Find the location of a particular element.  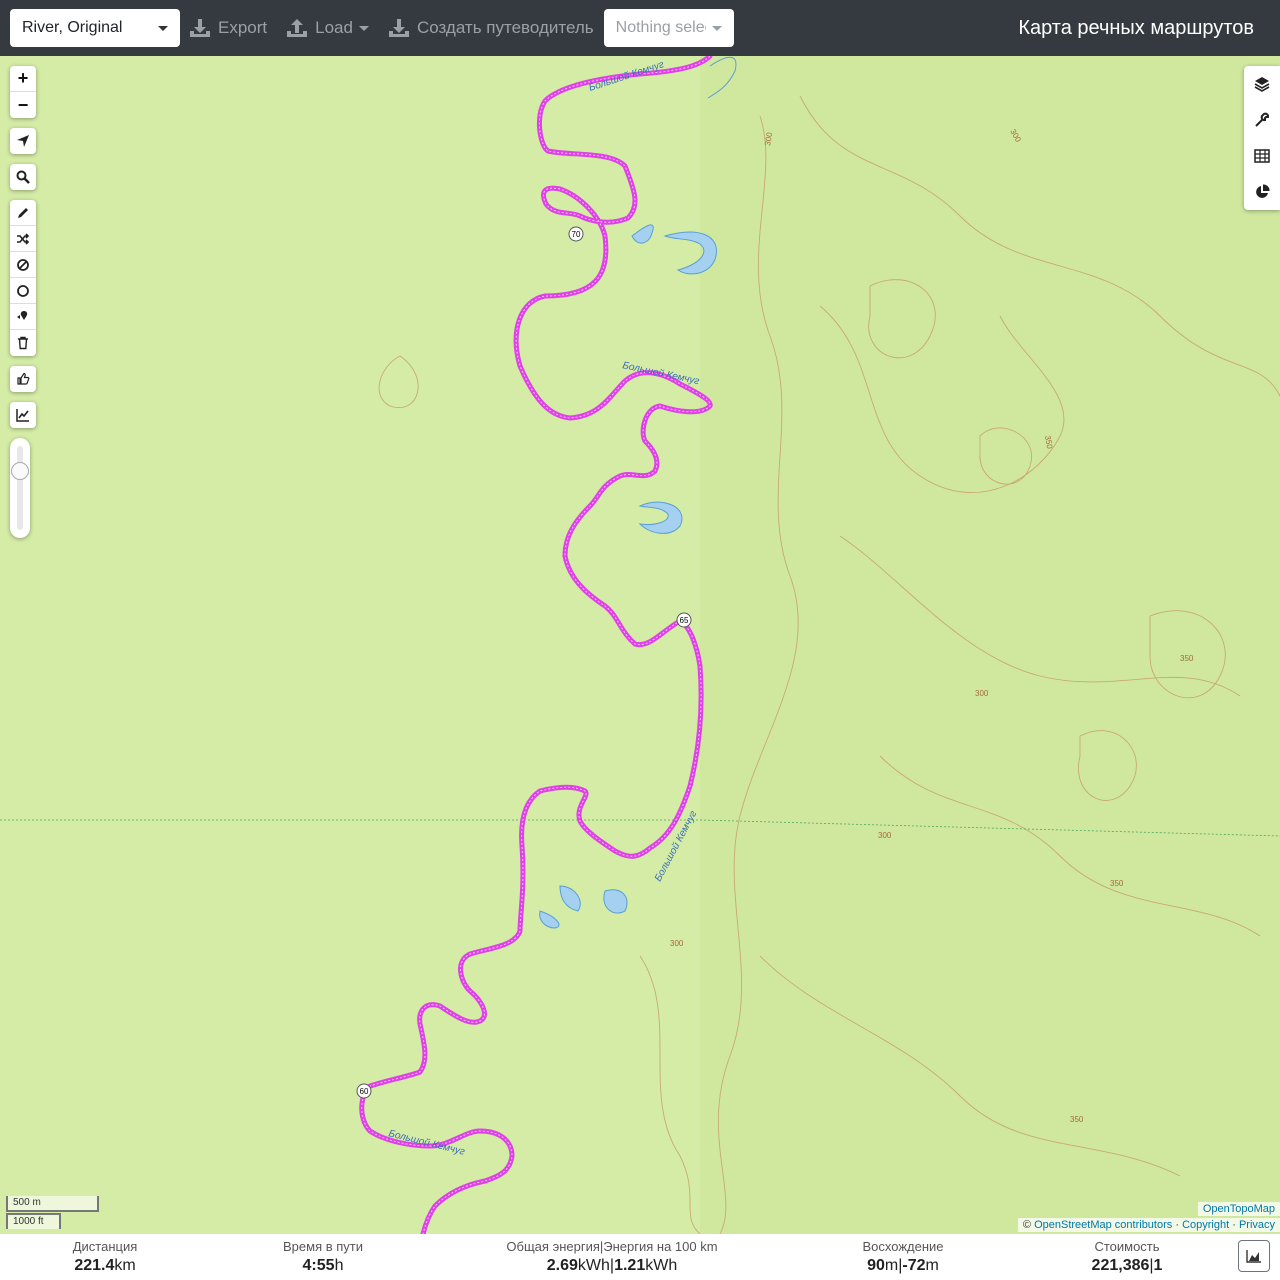

like-button is located at coordinates (23, 379).